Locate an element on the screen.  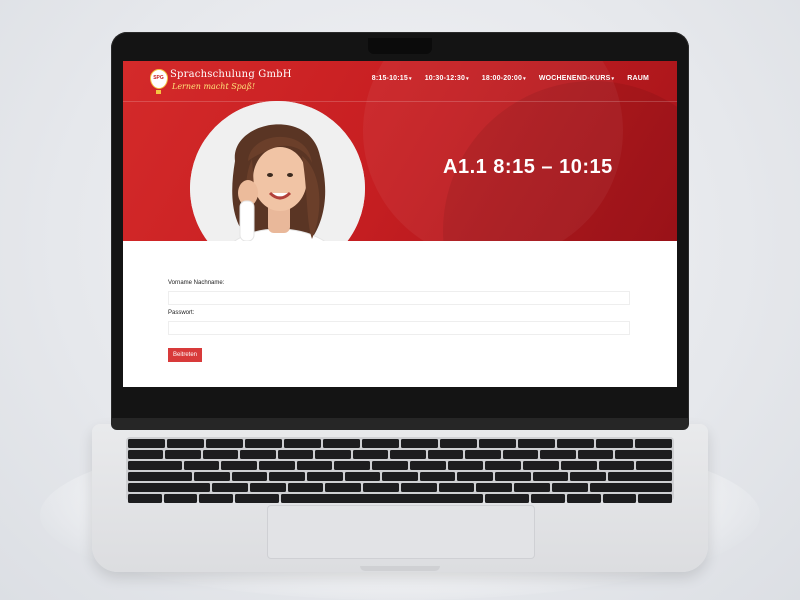
password-field is located at coordinates (399, 328).